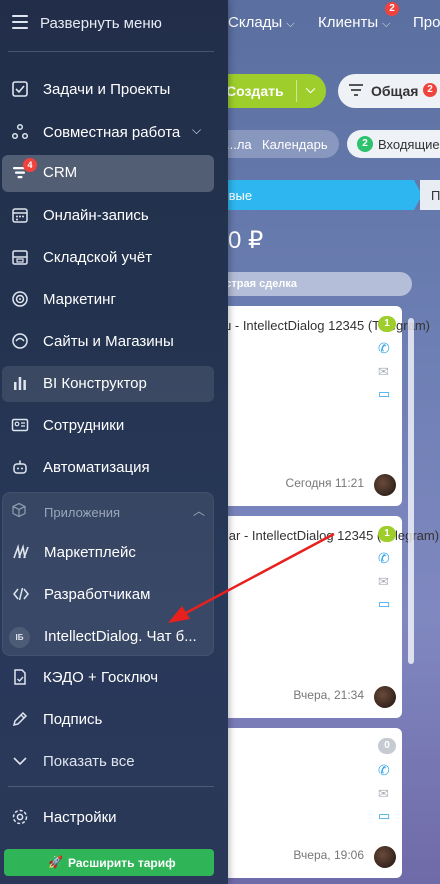 The width and height of the screenshot is (440, 884). I want to click on create-button: Создать ⌵, so click(270, 91).